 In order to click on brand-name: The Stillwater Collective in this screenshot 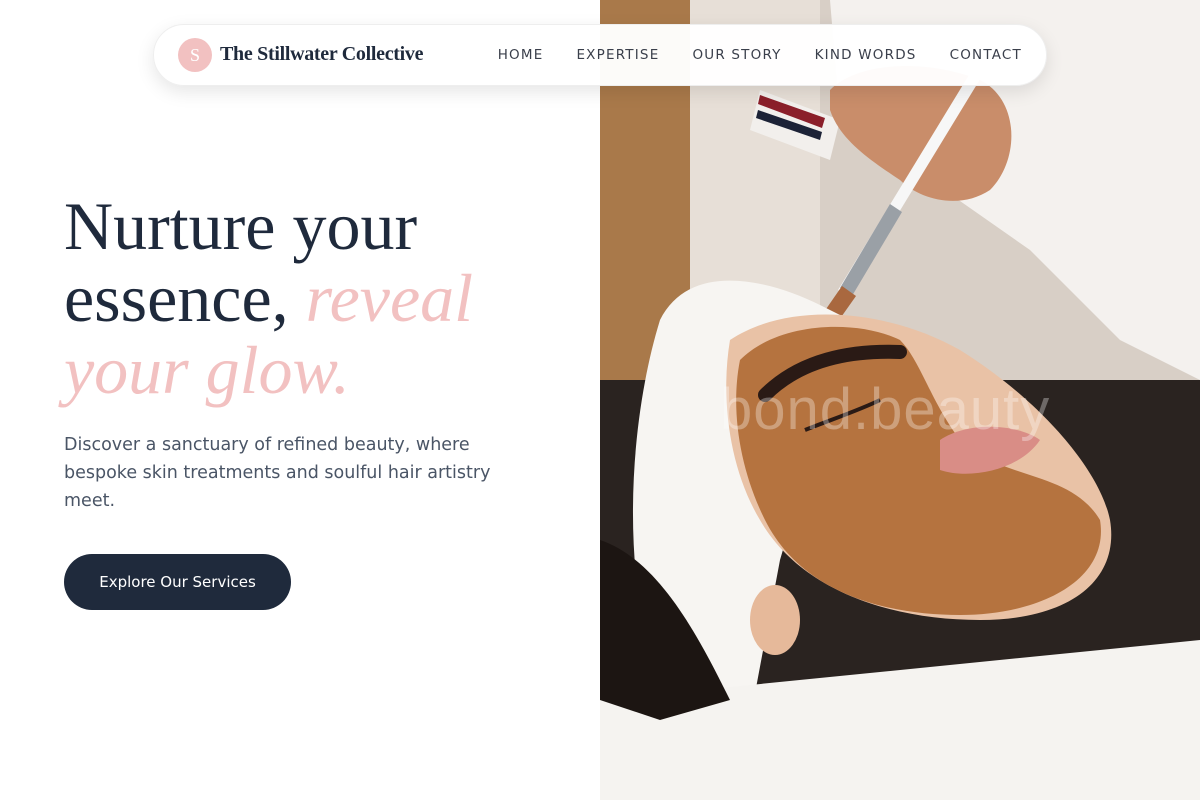, I will do `click(322, 54)`.